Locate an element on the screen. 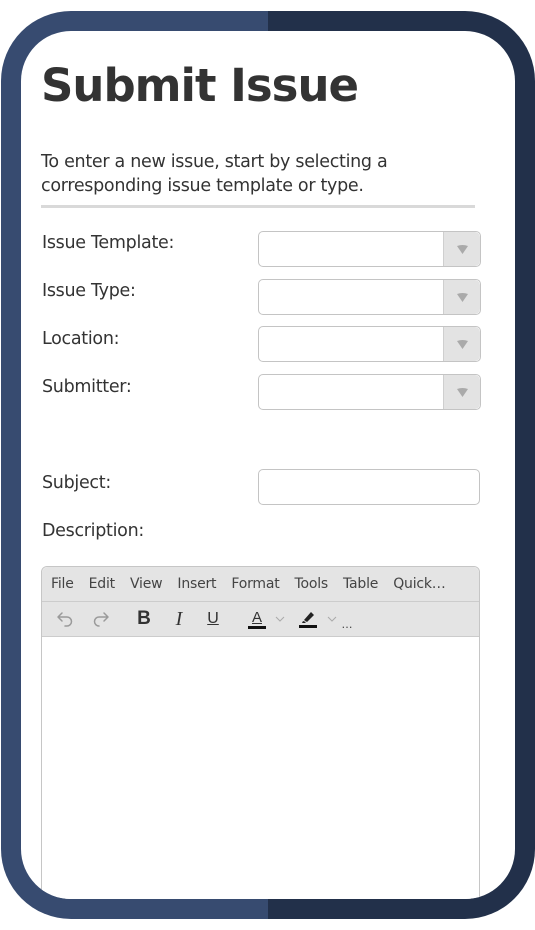 Image resolution: width=535 pixels, height=930 pixels. menu-tools: Tools is located at coordinates (312, 584).